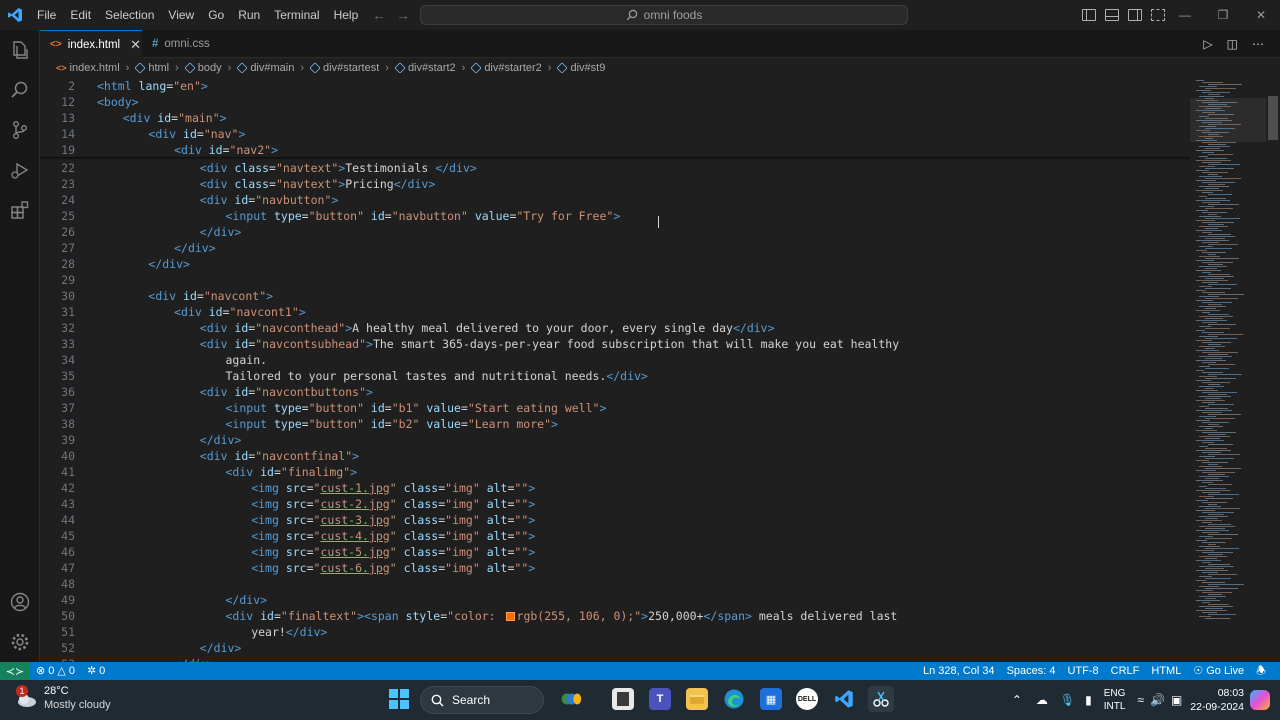 This screenshot has height=720, width=1280. What do you see at coordinates (1158, 15) in the screenshot?
I see `customize-layout-icon` at bounding box center [1158, 15].